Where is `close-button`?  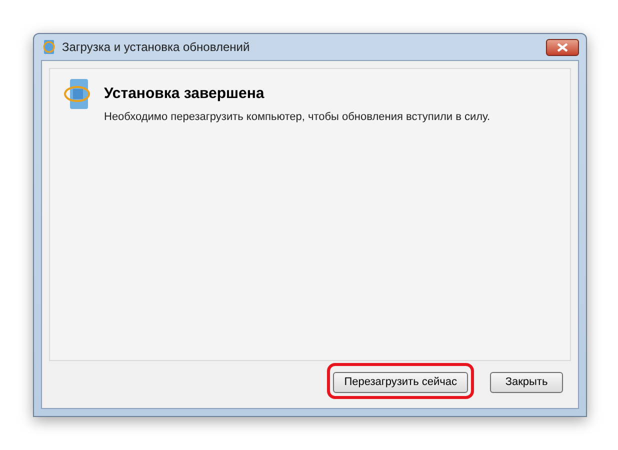 close-button is located at coordinates (562, 47).